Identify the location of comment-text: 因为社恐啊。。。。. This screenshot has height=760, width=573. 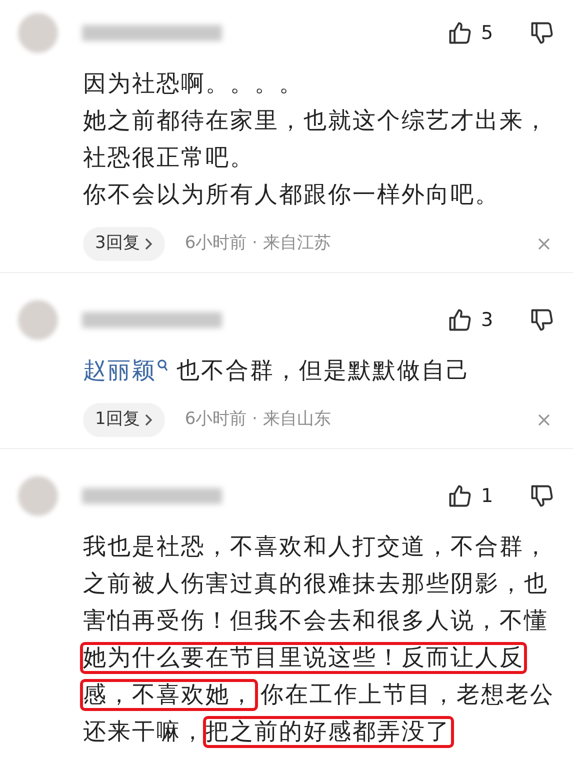
(193, 84).